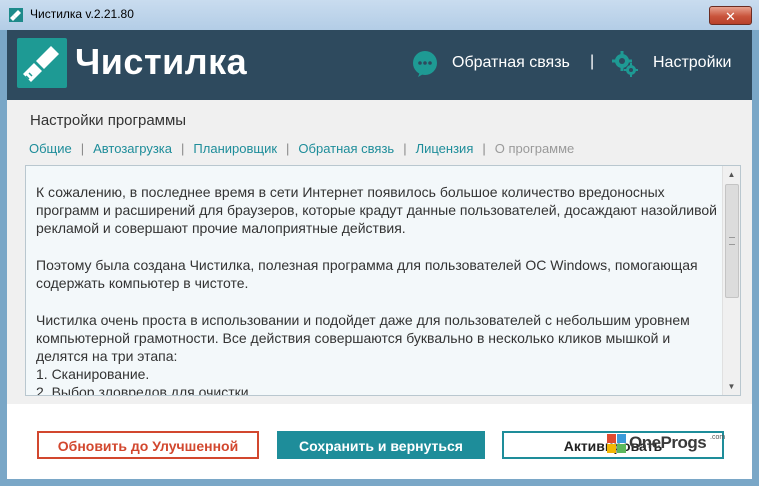 The image size is (759, 486). What do you see at coordinates (42, 63) in the screenshot?
I see `broom-logo-icon` at bounding box center [42, 63].